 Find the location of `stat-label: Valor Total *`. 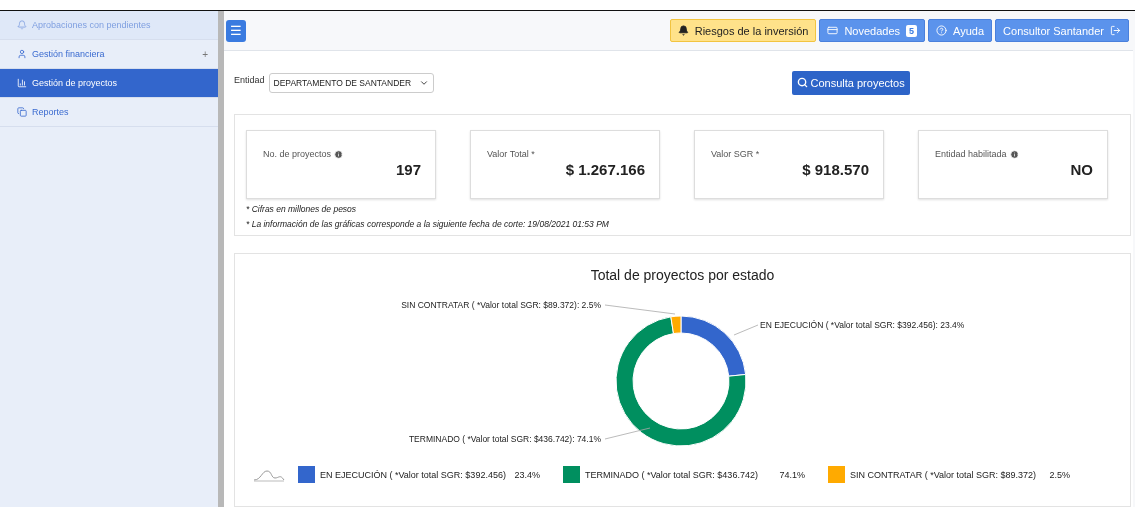

stat-label: Valor Total * is located at coordinates (511, 154).